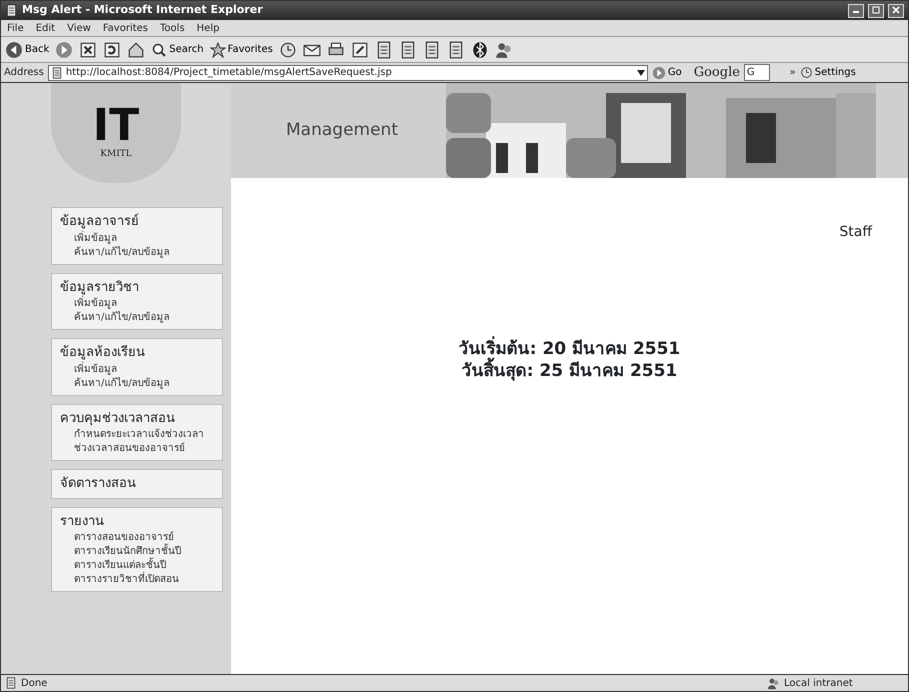 This screenshot has width=909, height=692. What do you see at coordinates (137, 580) in the screenshot?
I see `sidebar-link: ตารางรายวิชาที่เปิดสอน` at bounding box center [137, 580].